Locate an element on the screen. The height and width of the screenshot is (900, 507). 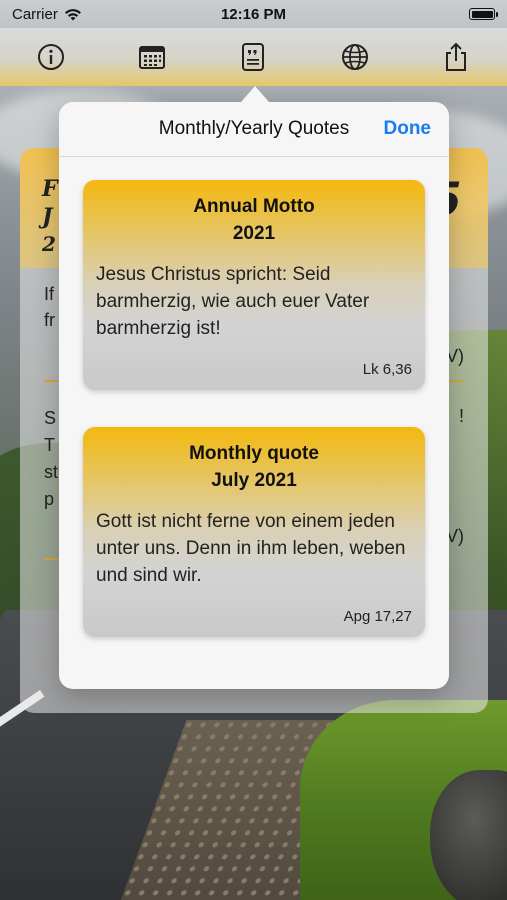
info-icon is located at coordinates (50, 57).